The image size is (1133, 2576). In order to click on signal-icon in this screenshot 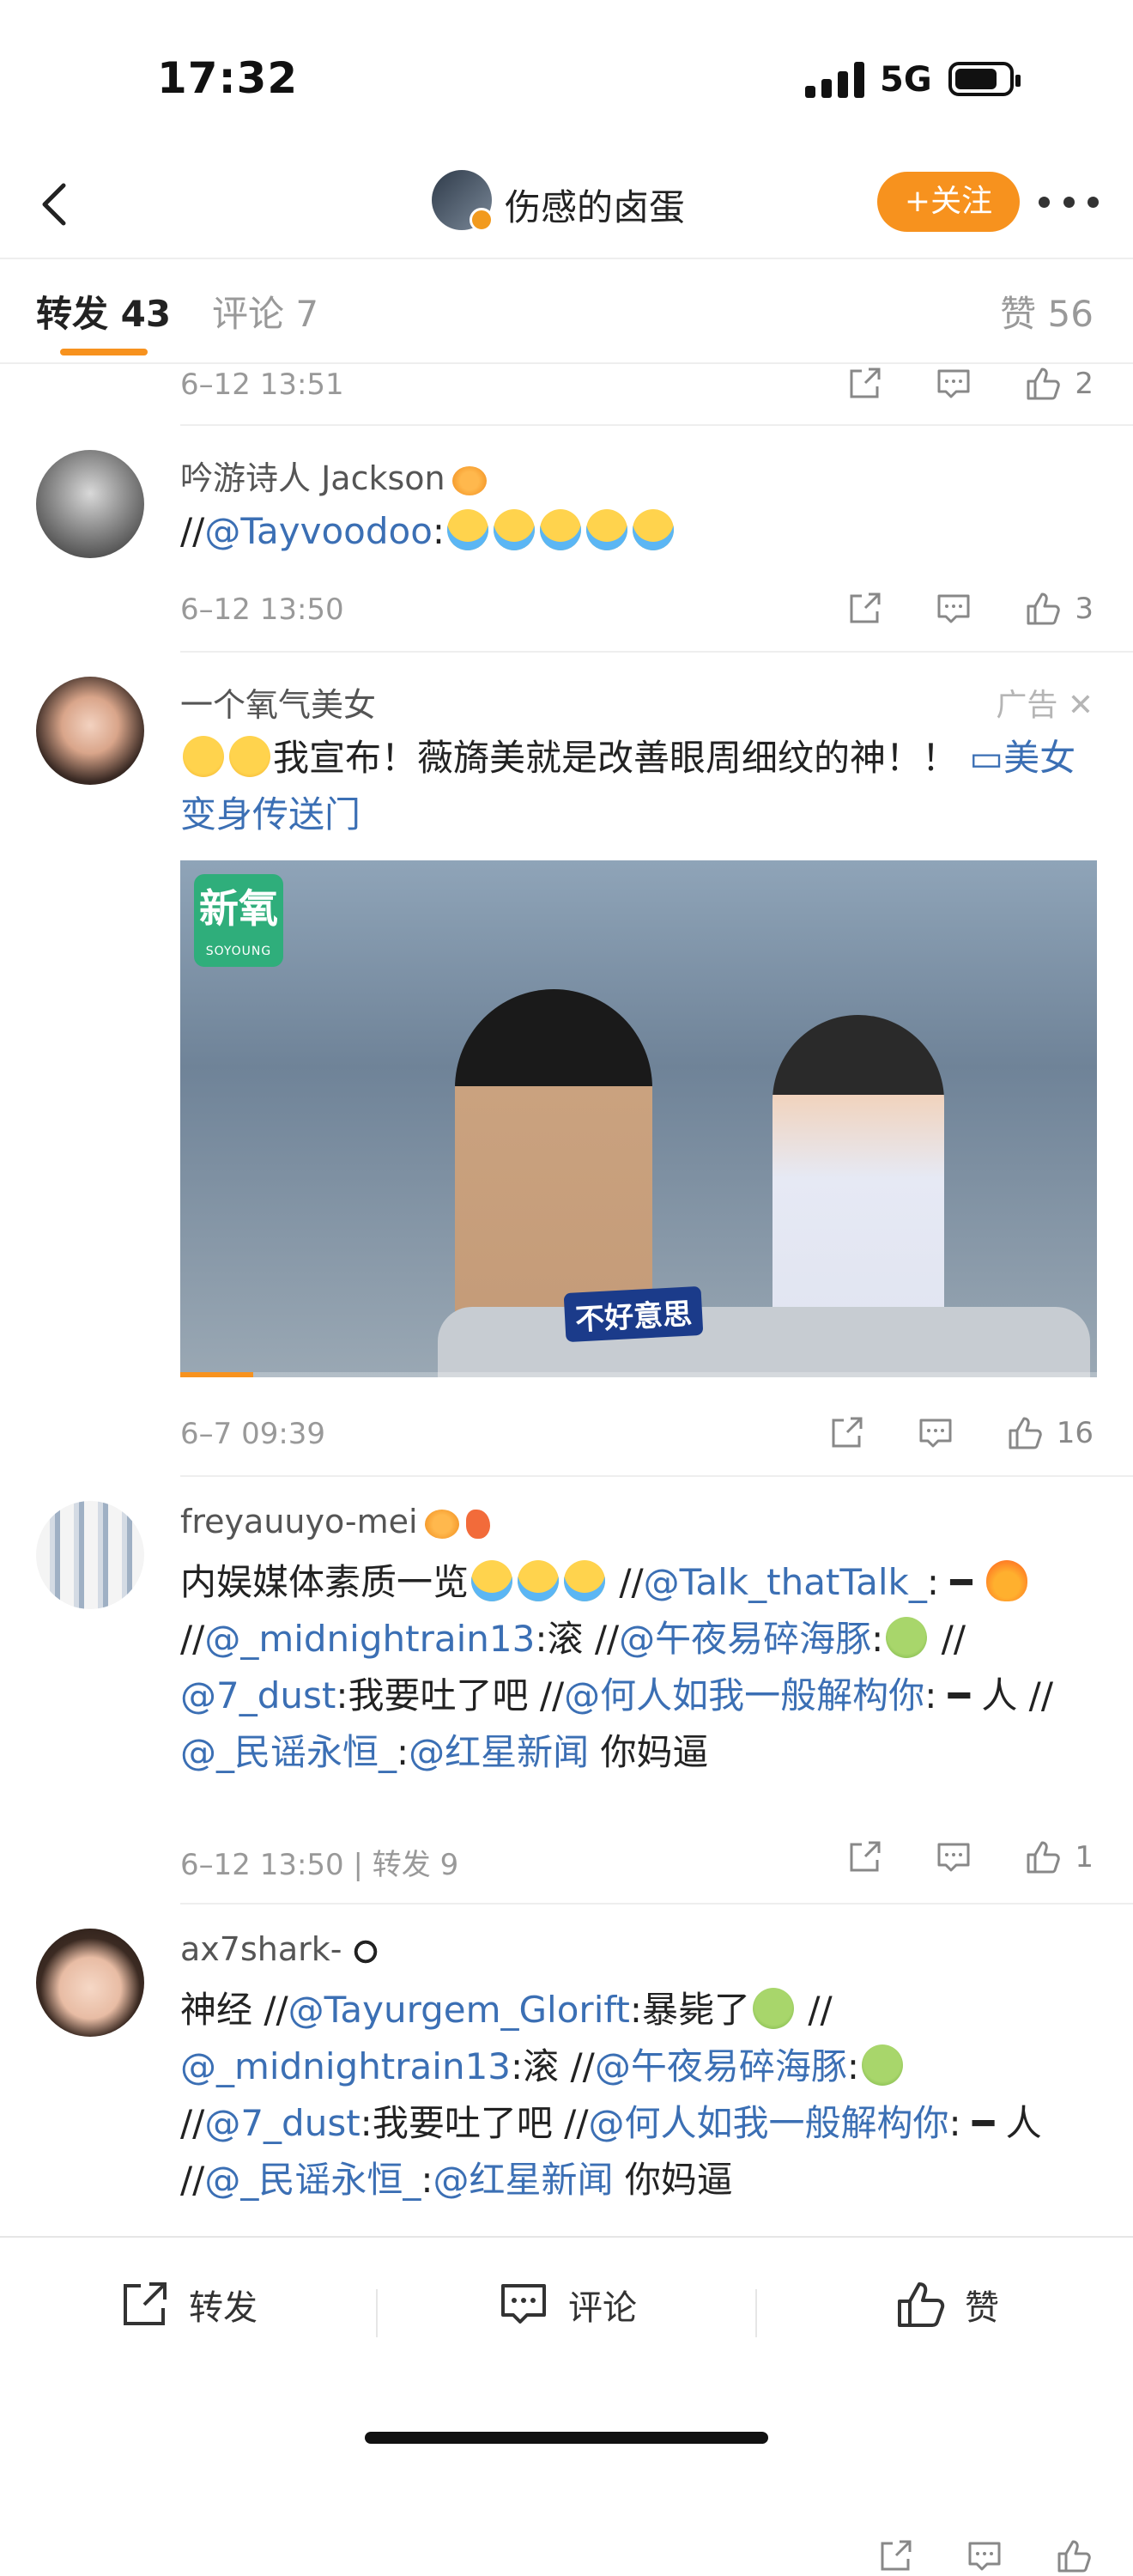, I will do `click(835, 80)`.